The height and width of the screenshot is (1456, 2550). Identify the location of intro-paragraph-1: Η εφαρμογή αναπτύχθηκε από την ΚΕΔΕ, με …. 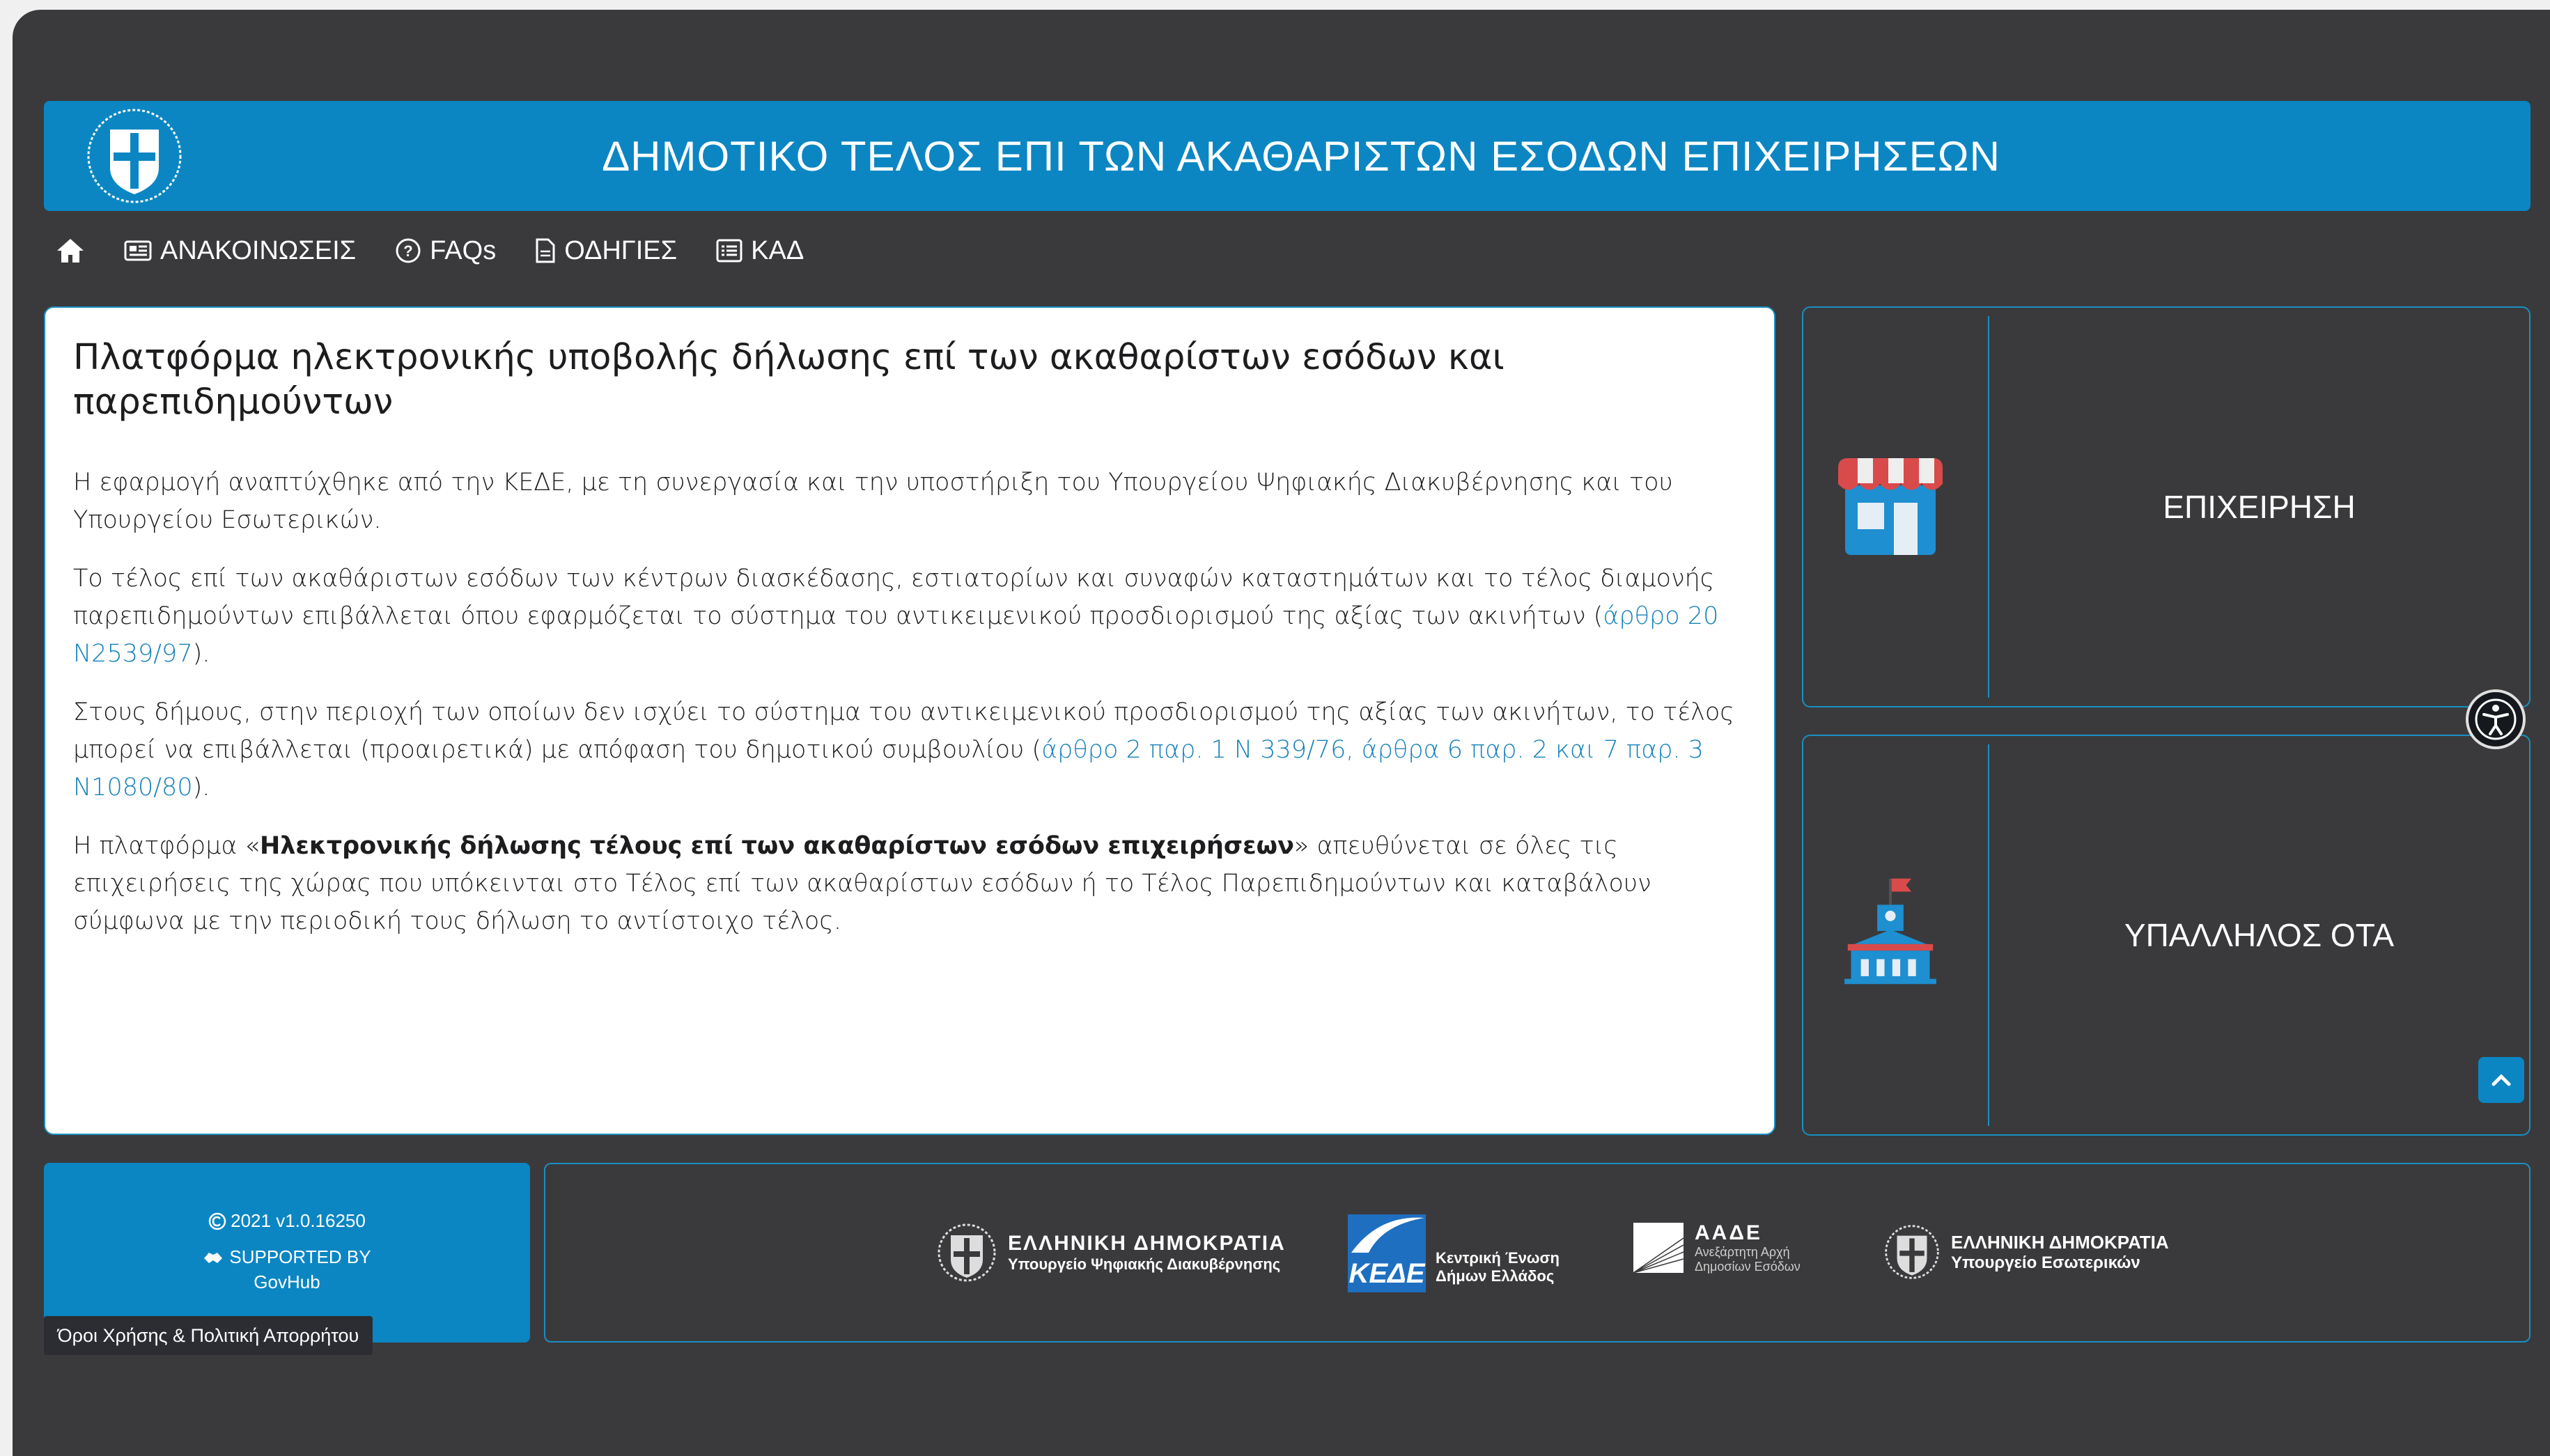
(873, 501).